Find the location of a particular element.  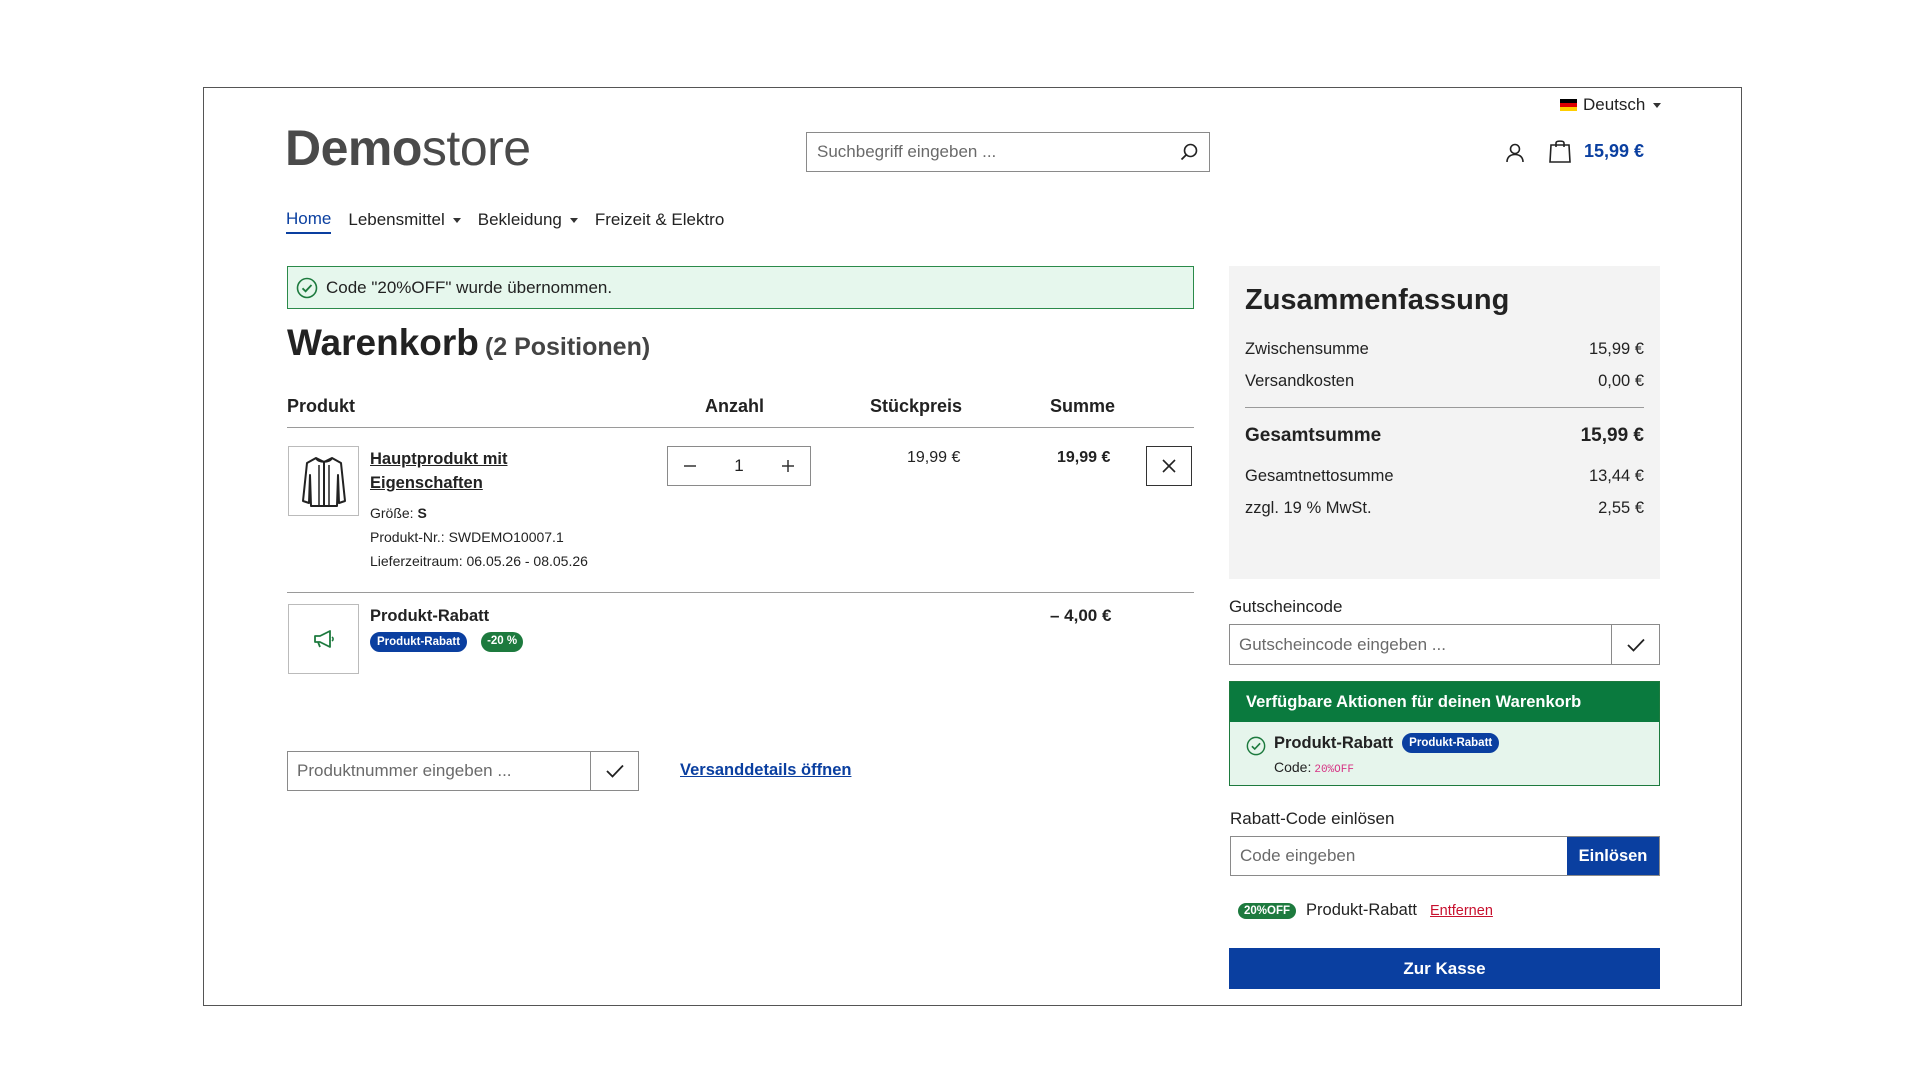

add-product-button is located at coordinates (614, 771).